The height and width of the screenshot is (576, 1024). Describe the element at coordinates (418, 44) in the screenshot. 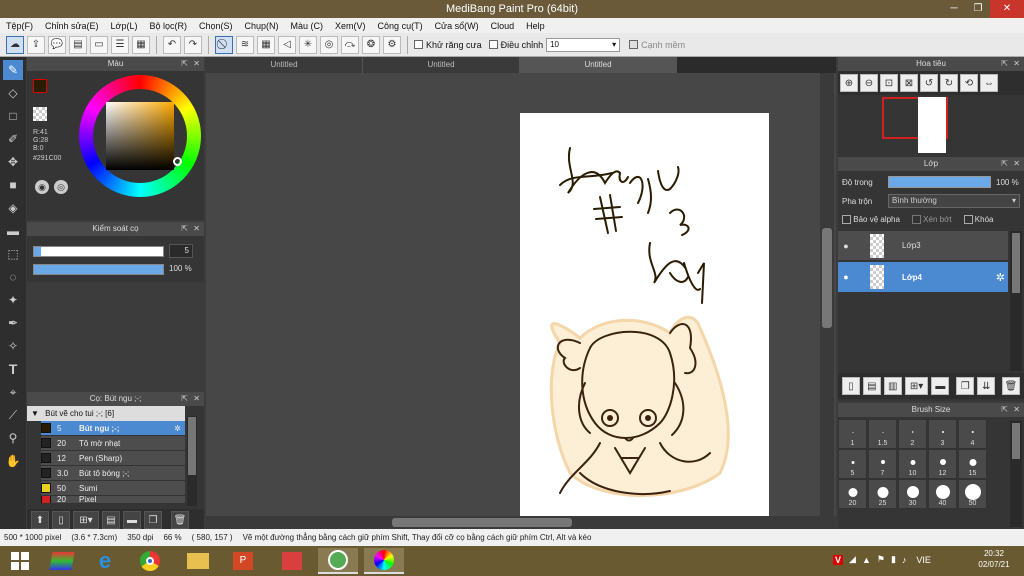

I see `antialias-checkbox` at that location.